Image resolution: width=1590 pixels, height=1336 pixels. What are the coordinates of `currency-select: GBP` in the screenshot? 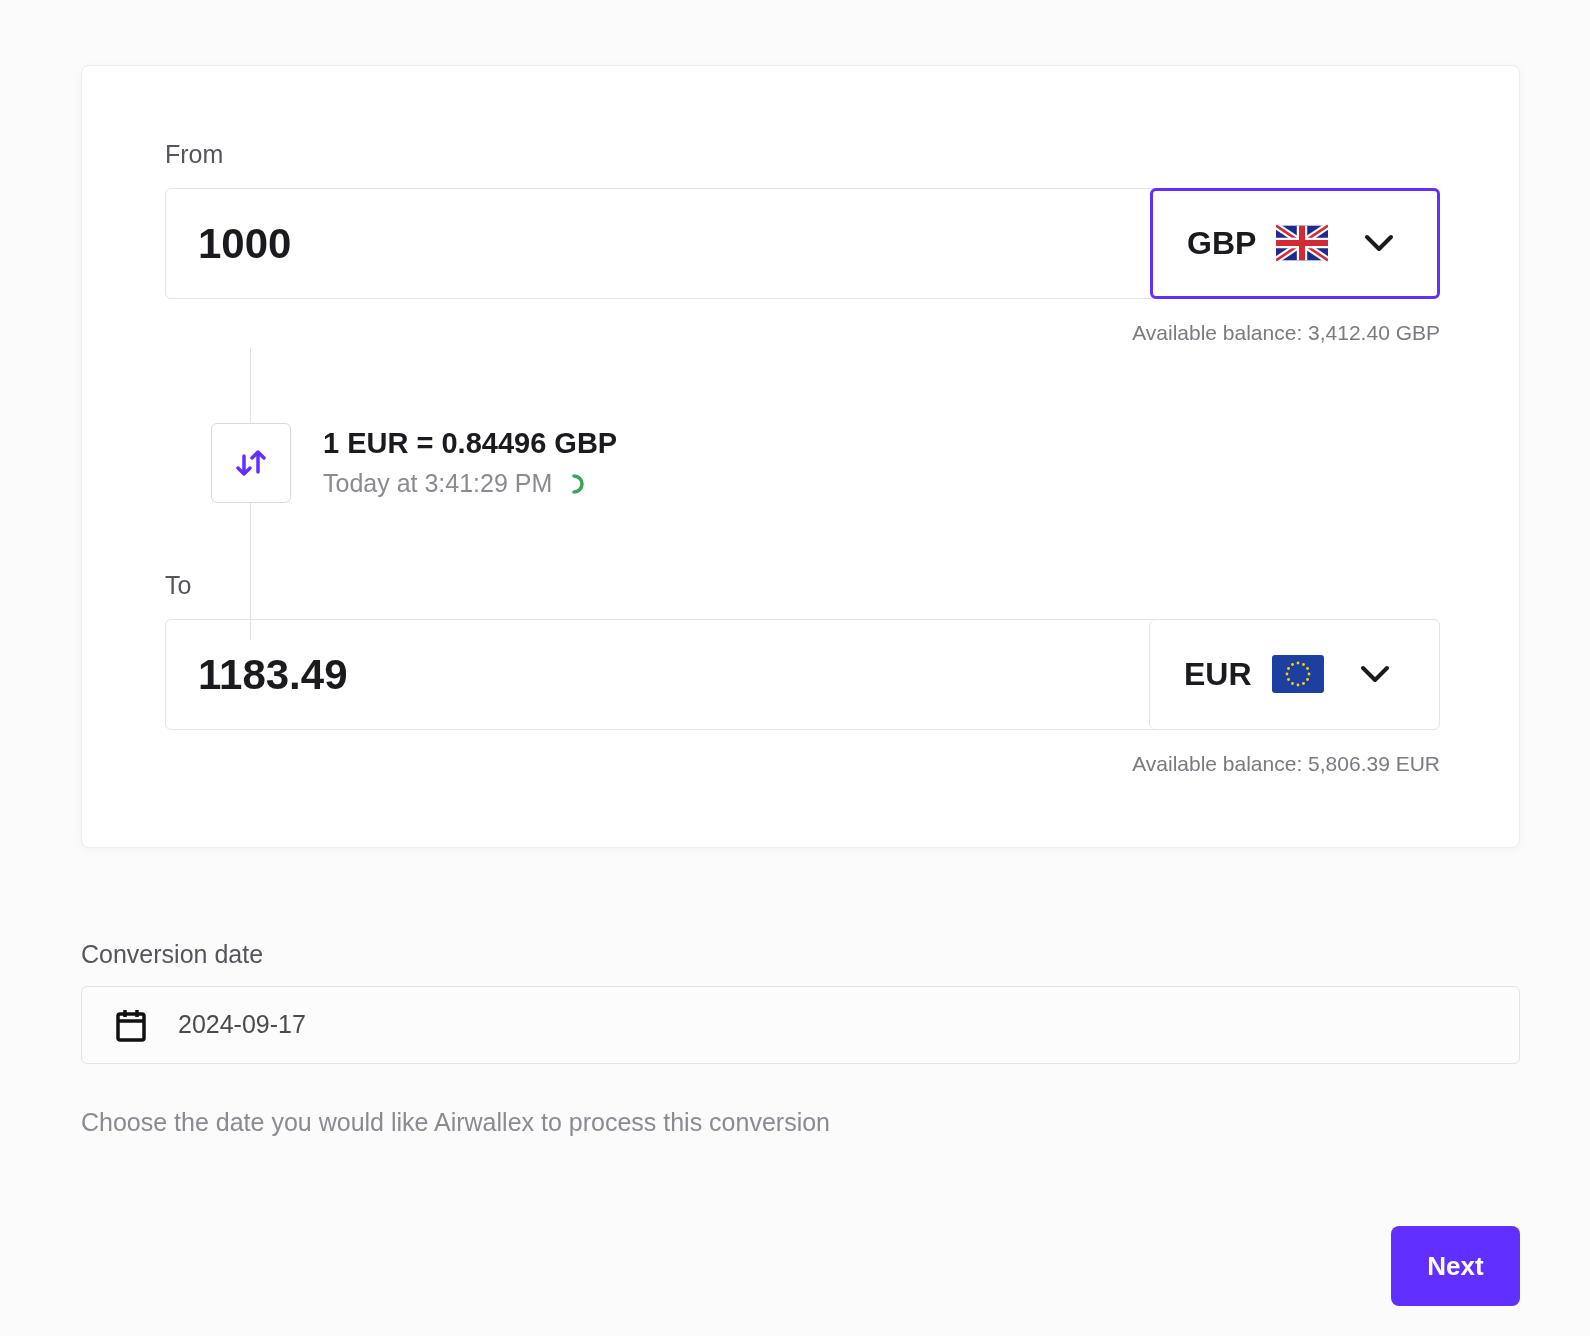 It's located at (1295, 243).